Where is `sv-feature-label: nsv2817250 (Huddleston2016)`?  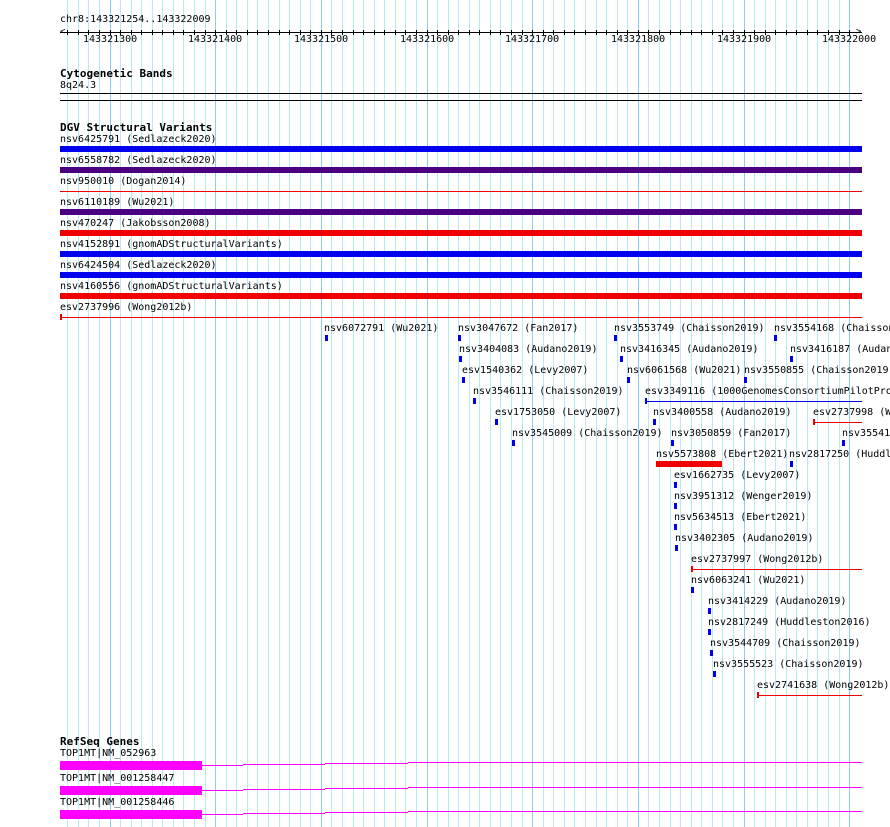
sv-feature-label: nsv2817250 (Huddleston2016) is located at coordinates (839, 454).